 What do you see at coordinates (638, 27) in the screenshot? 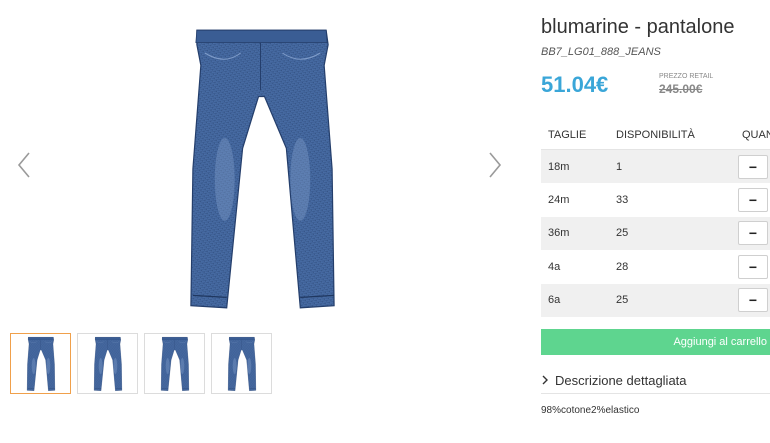
I see `product-title: blumarine - pantalone` at bounding box center [638, 27].